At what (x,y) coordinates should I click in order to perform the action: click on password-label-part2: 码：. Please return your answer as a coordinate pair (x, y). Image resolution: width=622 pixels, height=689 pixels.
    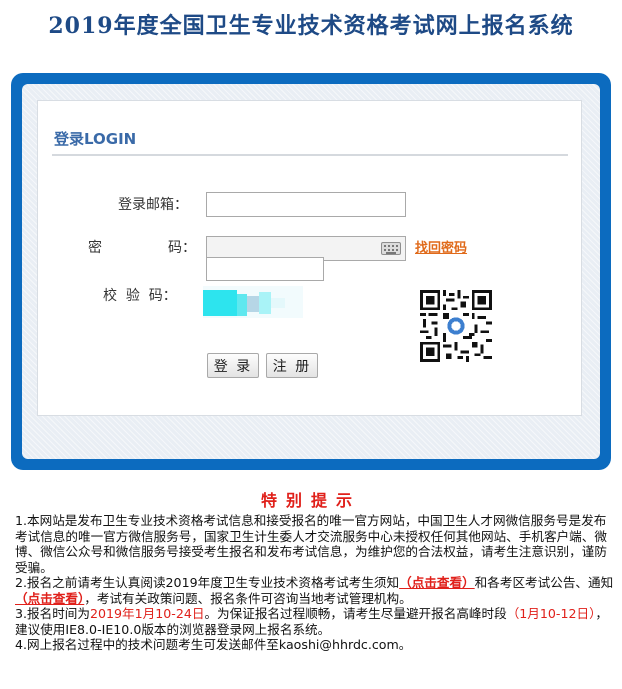
    Looking at the image, I should click on (182, 248).